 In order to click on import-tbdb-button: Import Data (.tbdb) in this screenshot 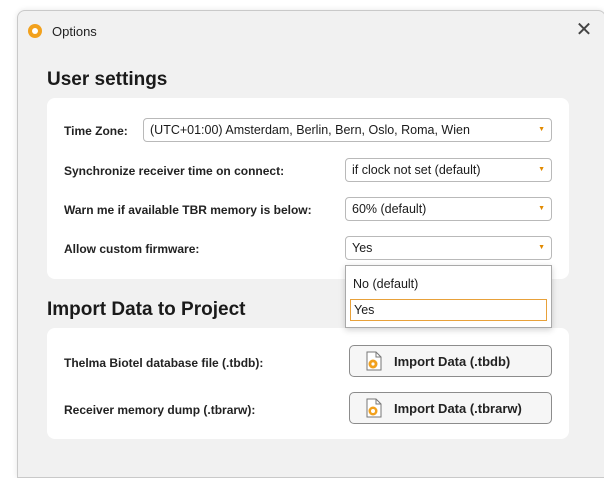, I will do `click(450, 361)`.